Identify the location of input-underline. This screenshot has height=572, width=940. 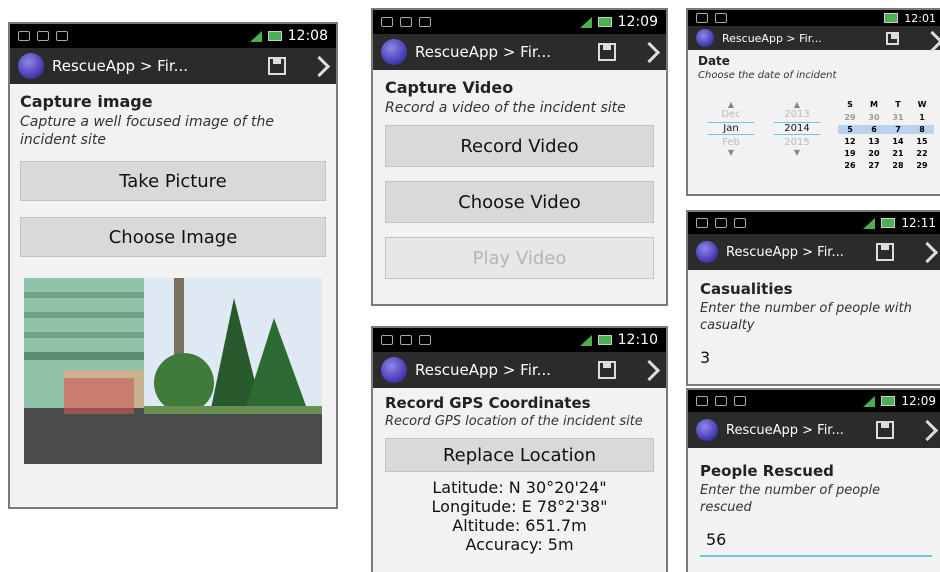
(816, 556).